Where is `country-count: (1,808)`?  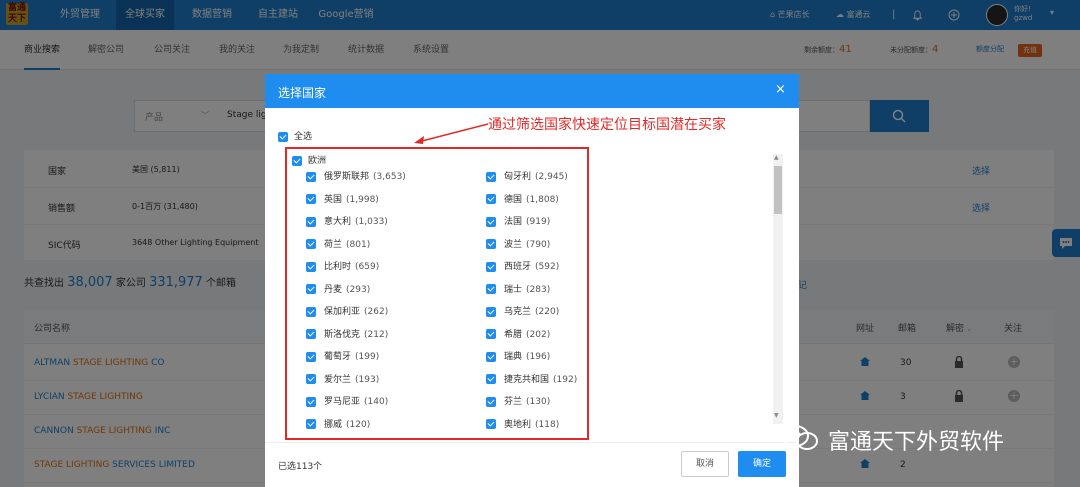 country-count: (1,808) is located at coordinates (542, 199).